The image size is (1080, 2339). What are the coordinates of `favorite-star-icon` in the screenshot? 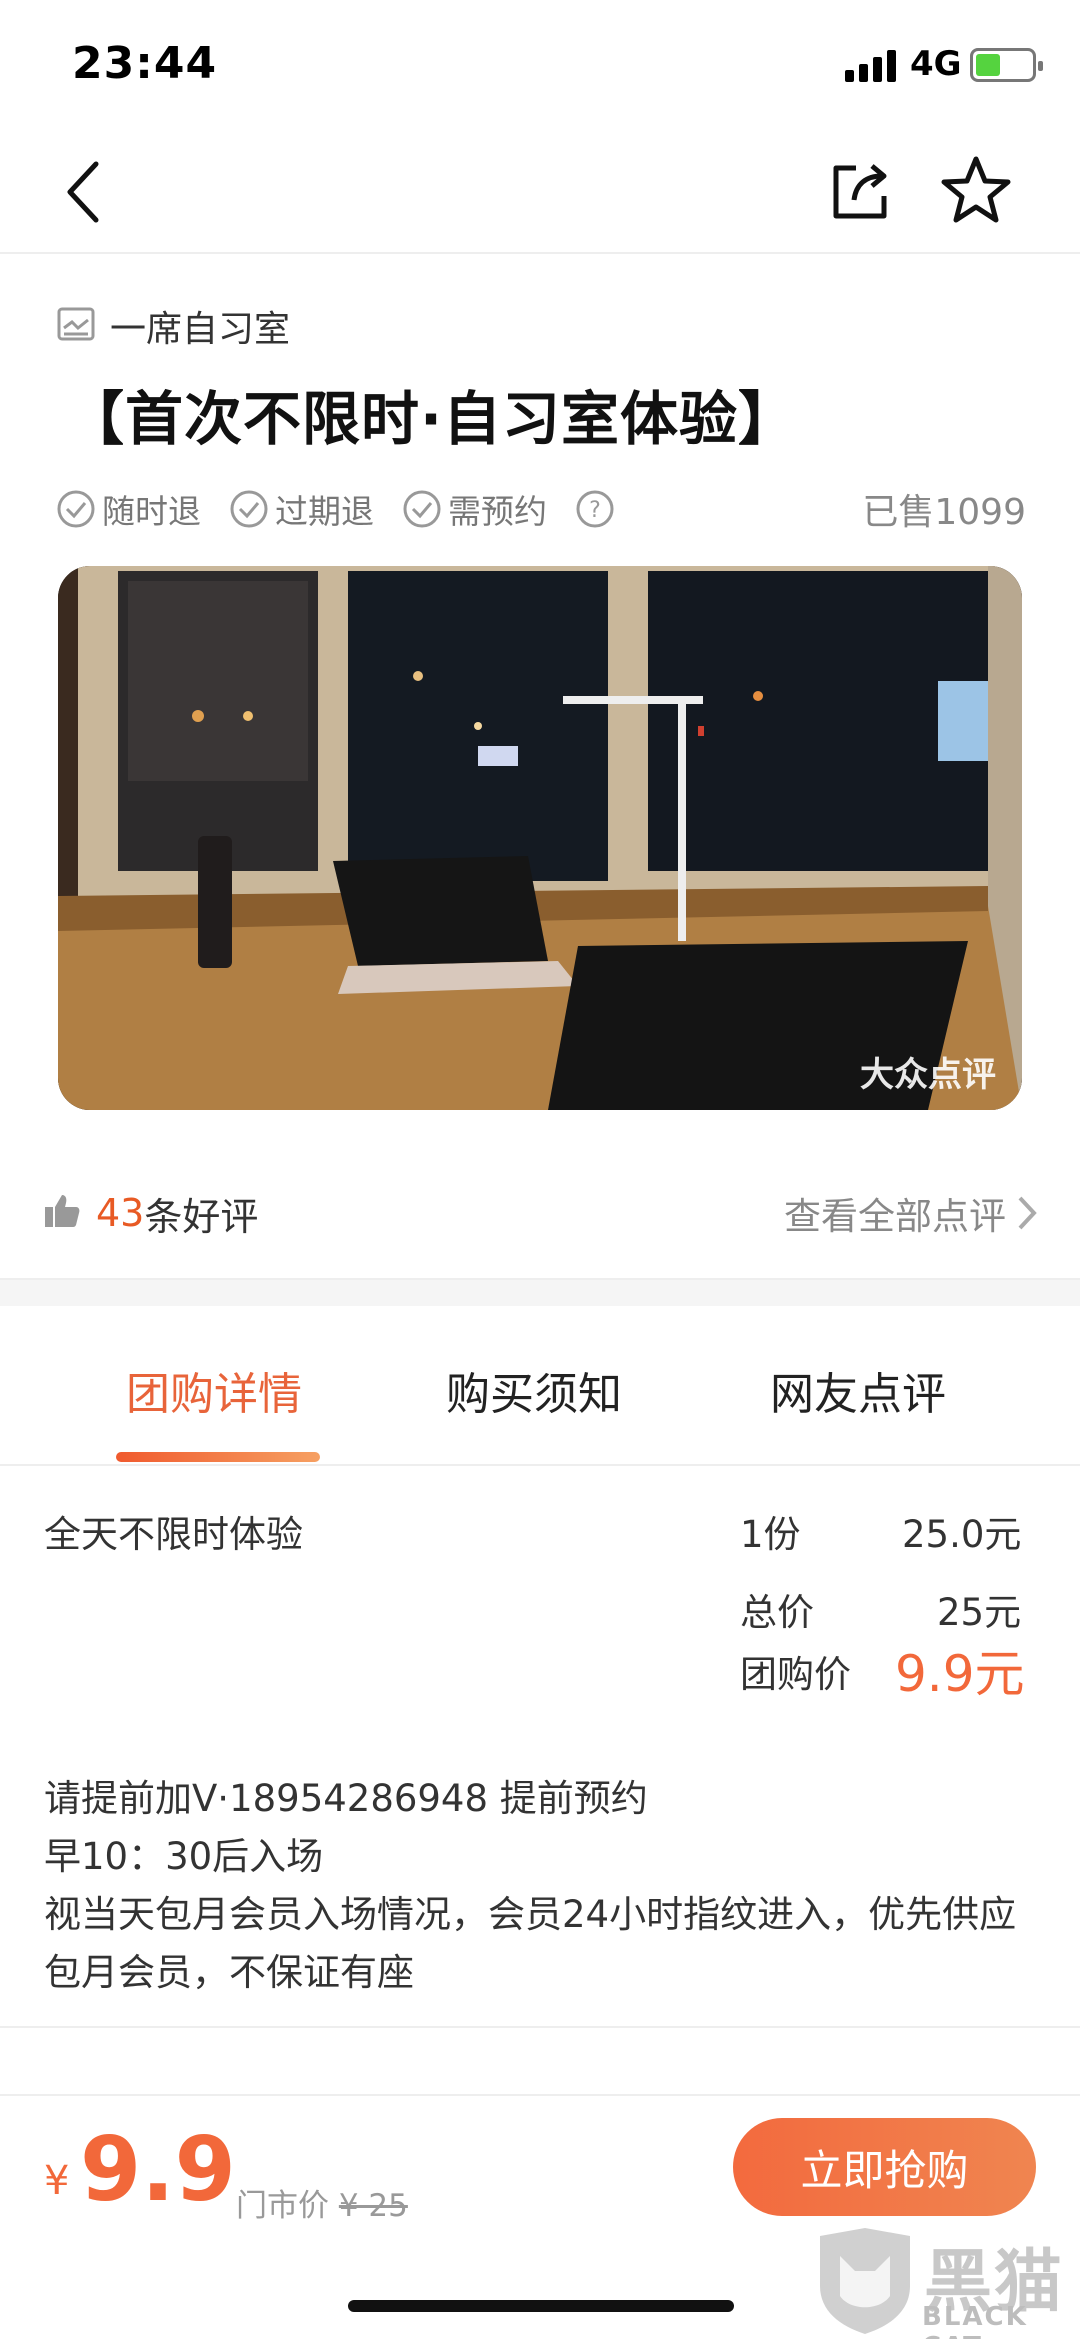 It's located at (976, 190).